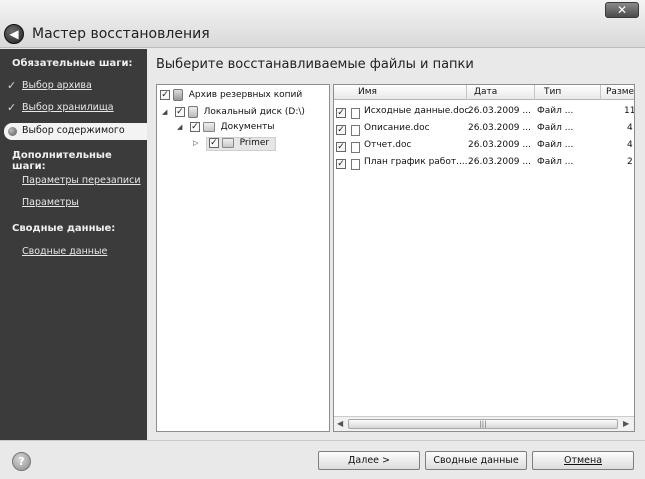 The image size is (645, 479). I want to click on step-overwrite-options: Параметры перезаписи, so click(81, 180).